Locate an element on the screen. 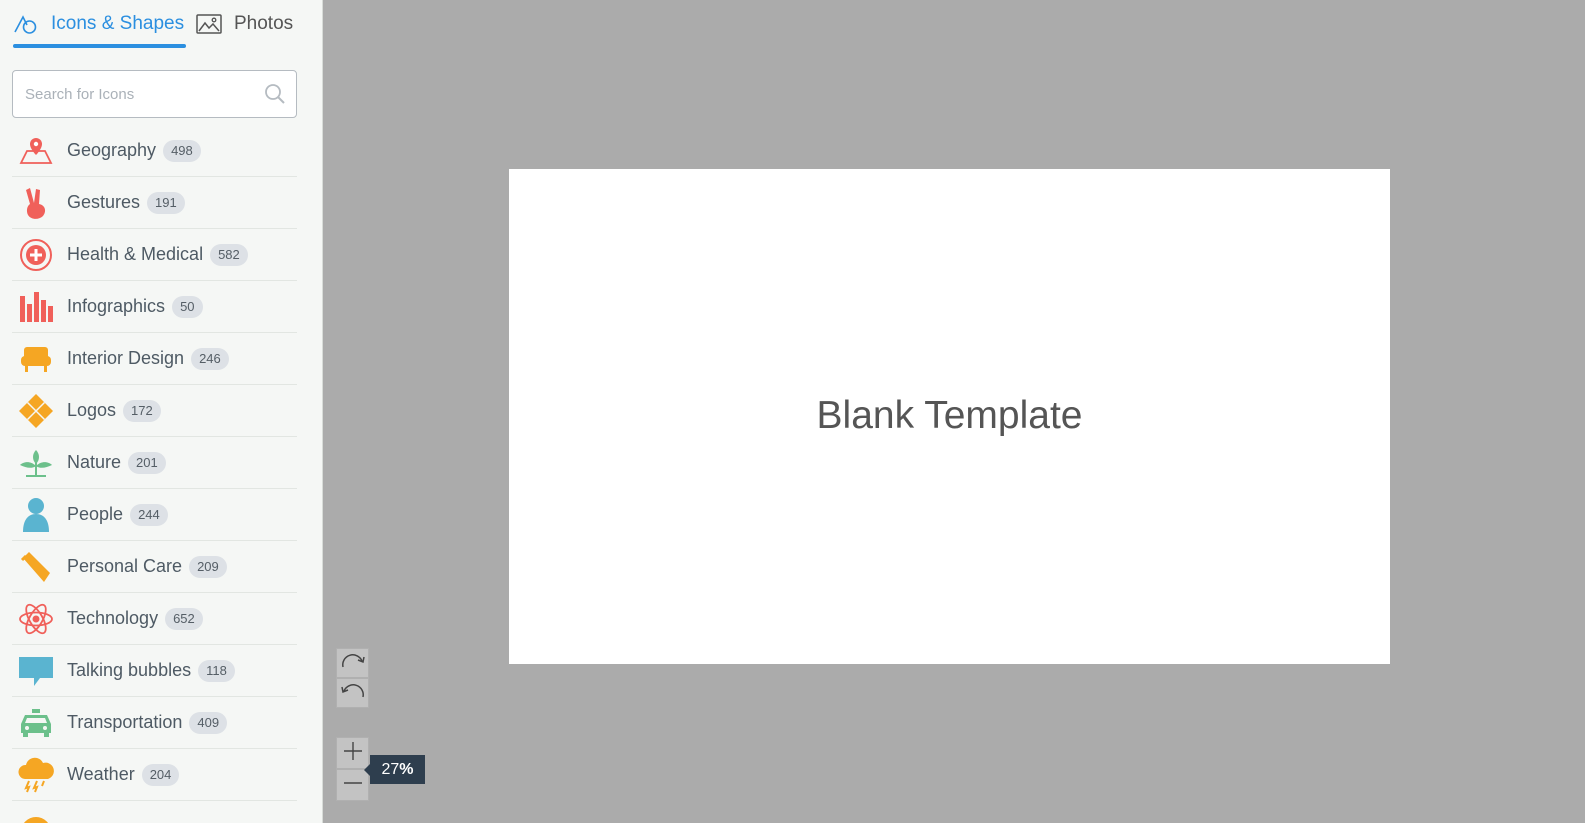 The width and height of the screenshot is (1585, 823). category-logos: Logos 172 is located at coordinates (154, 411).